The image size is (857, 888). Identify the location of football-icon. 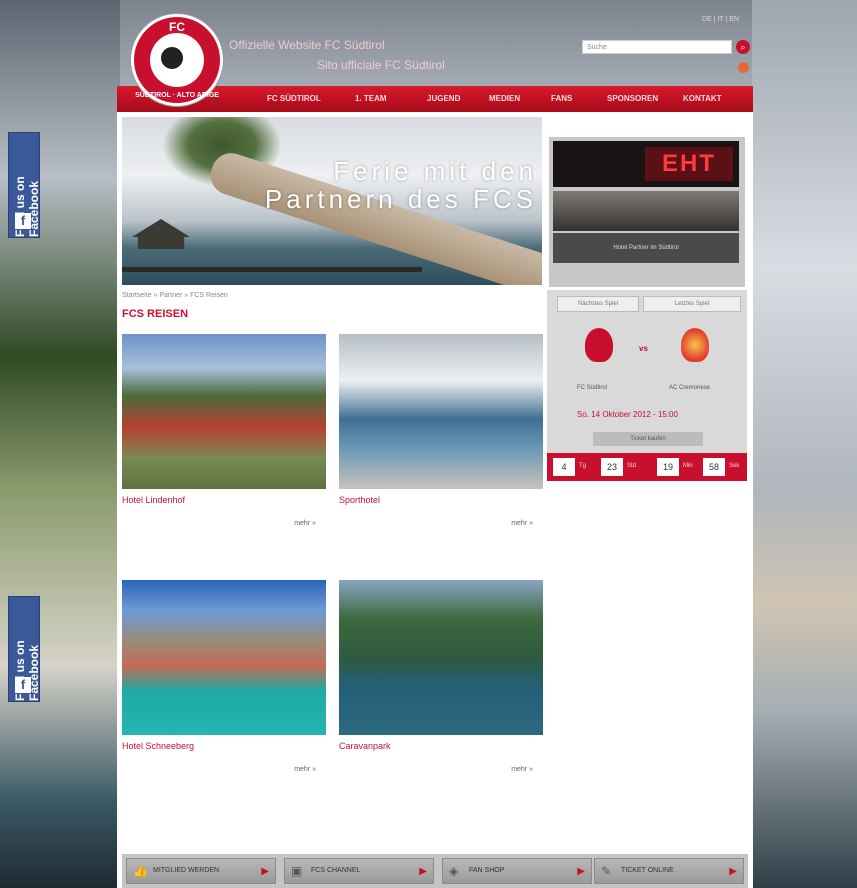
(172, 58).